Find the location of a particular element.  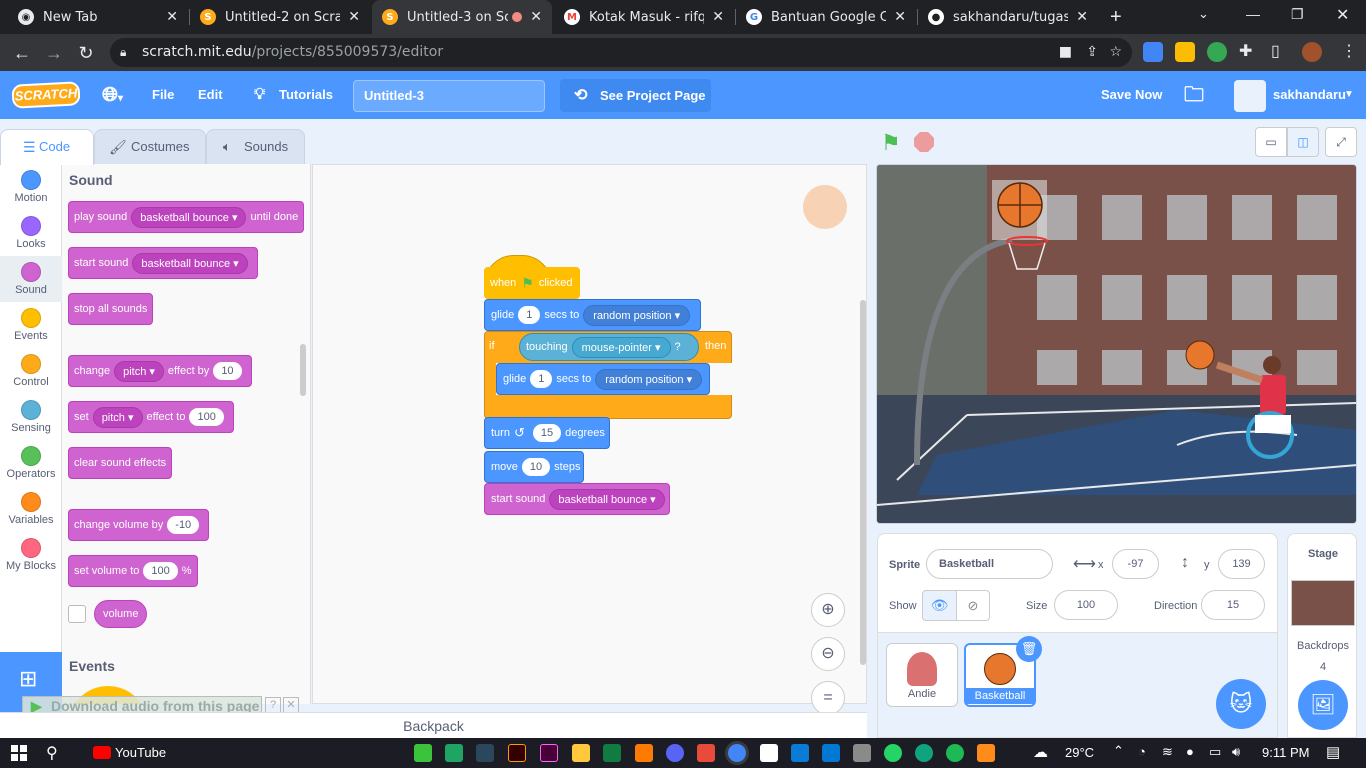

block-when-flag-clicked: when ⚑ clicked is located at coordinates (532, 283).